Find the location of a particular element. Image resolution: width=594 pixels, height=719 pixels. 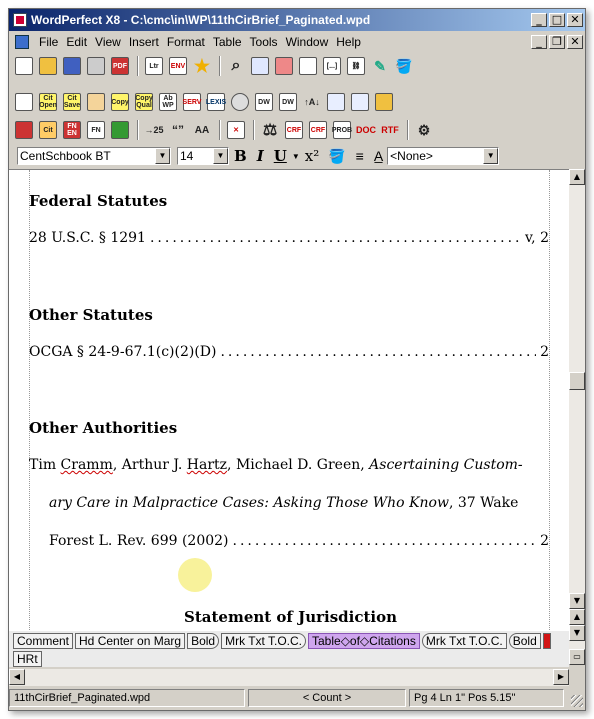

style-select: <None> ▼ is located at coordinates (443, 156).